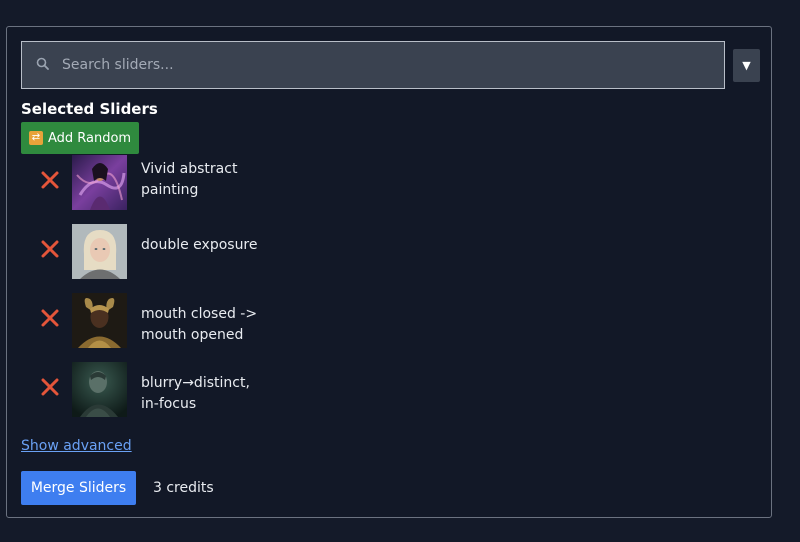  Describe the element at coordinates (89, 109) in the screenshot. I see `section-title: Selected Sliders` at that location.